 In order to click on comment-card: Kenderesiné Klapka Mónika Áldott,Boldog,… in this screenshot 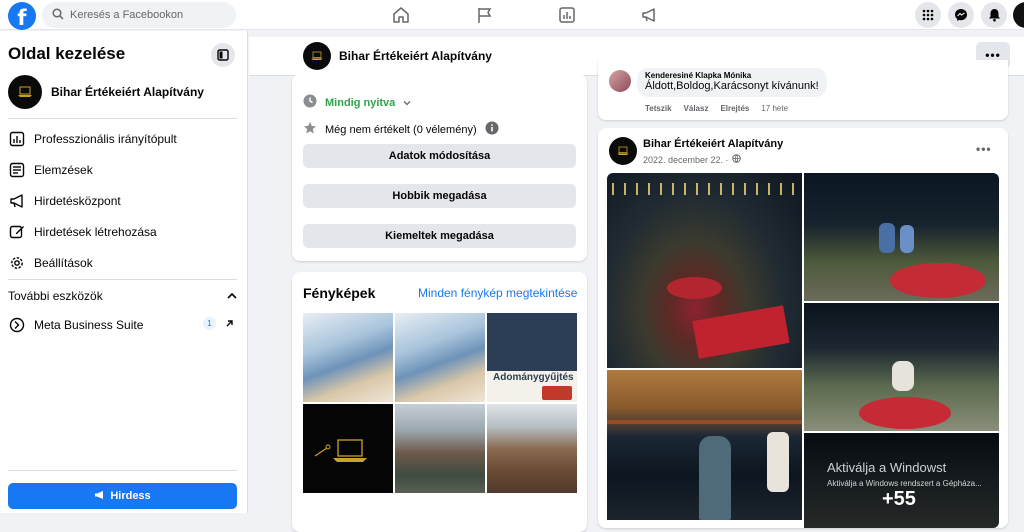, I will do `click(803, 90)`.